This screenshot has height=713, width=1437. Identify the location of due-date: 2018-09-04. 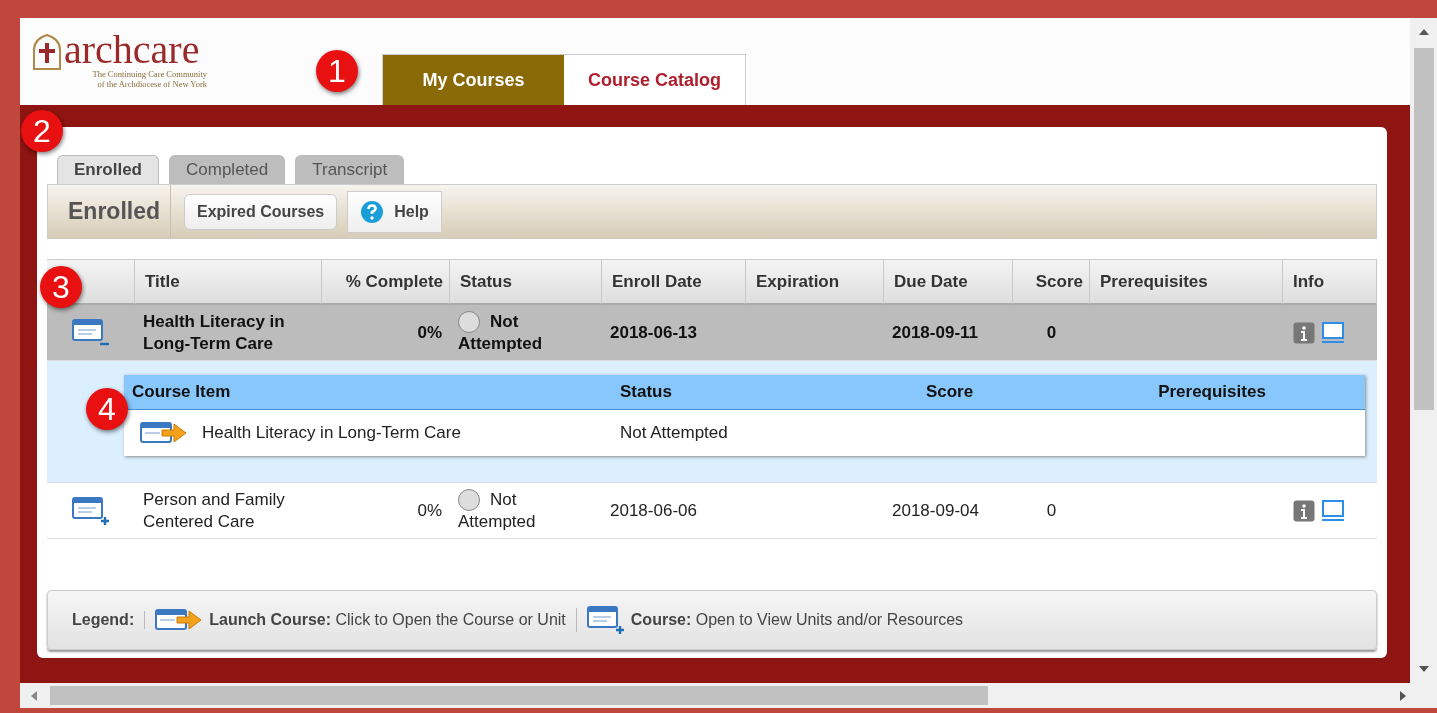
(948, 511).